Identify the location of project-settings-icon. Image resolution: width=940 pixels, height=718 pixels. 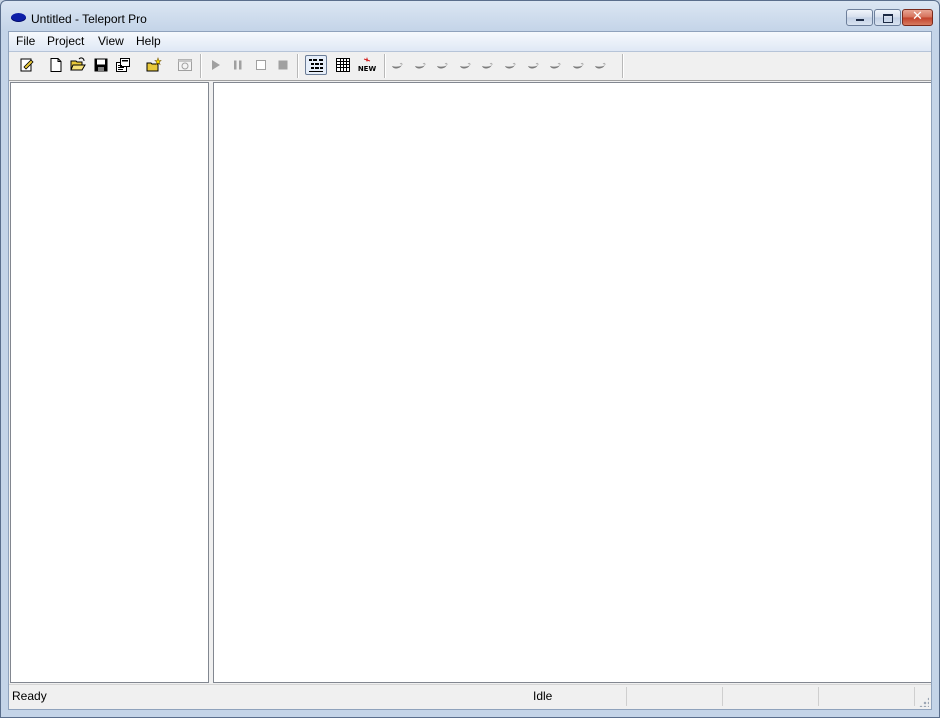
(123, 65).